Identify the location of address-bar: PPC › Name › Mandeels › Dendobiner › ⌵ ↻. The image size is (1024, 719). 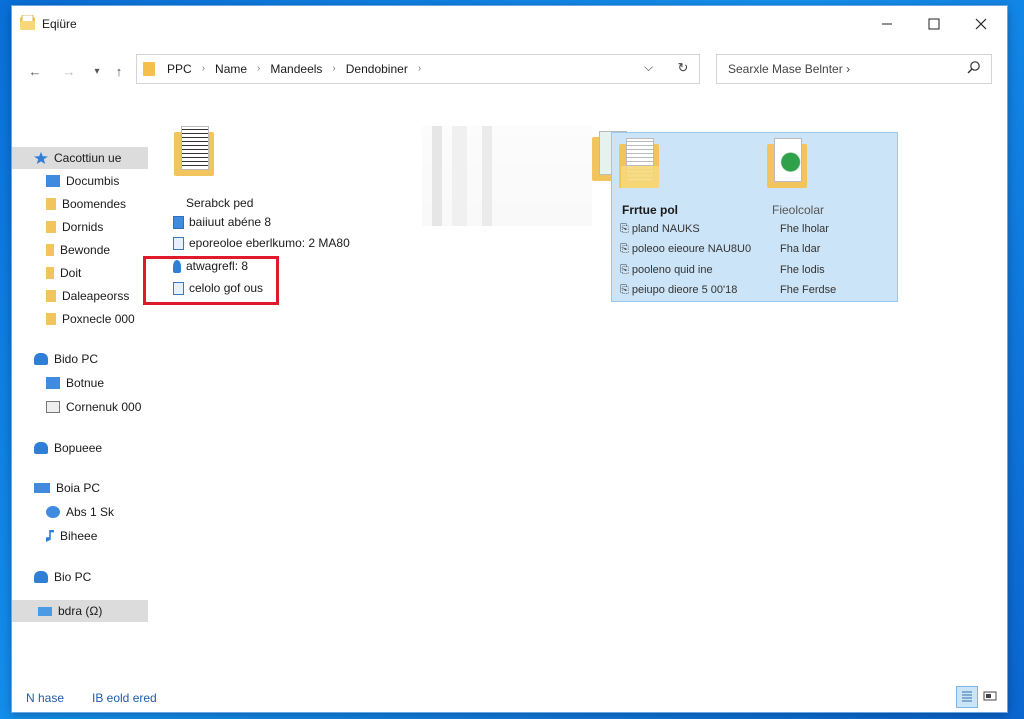
(418, 69).